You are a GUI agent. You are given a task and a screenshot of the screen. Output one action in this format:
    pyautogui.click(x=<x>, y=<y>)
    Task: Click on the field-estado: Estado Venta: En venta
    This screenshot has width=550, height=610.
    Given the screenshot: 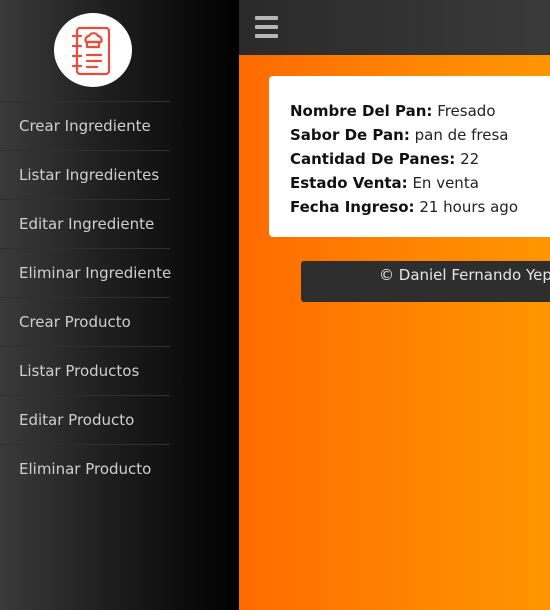 What is the action you would take?
    pyautogui.click(x=420, y=183)
    